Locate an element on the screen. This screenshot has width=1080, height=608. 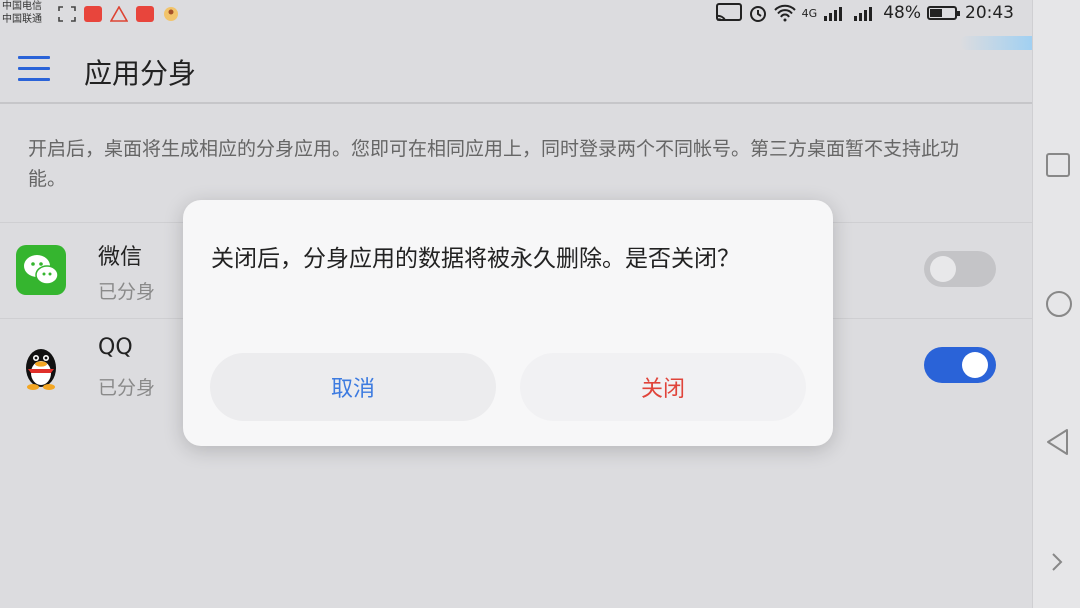
app-name: QQ is located at coordinates (115, 347).